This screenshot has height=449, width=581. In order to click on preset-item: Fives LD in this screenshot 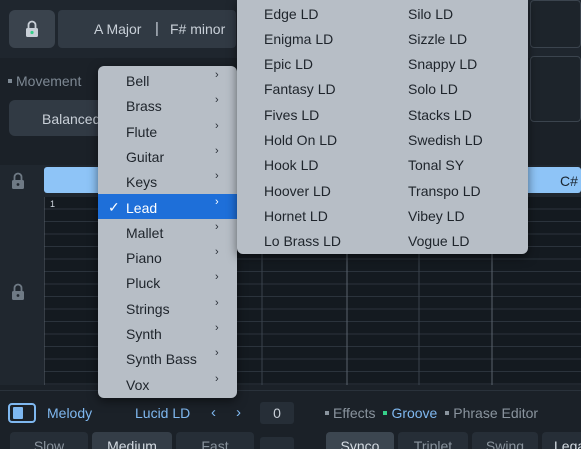, I will do `click(291, 115)`.